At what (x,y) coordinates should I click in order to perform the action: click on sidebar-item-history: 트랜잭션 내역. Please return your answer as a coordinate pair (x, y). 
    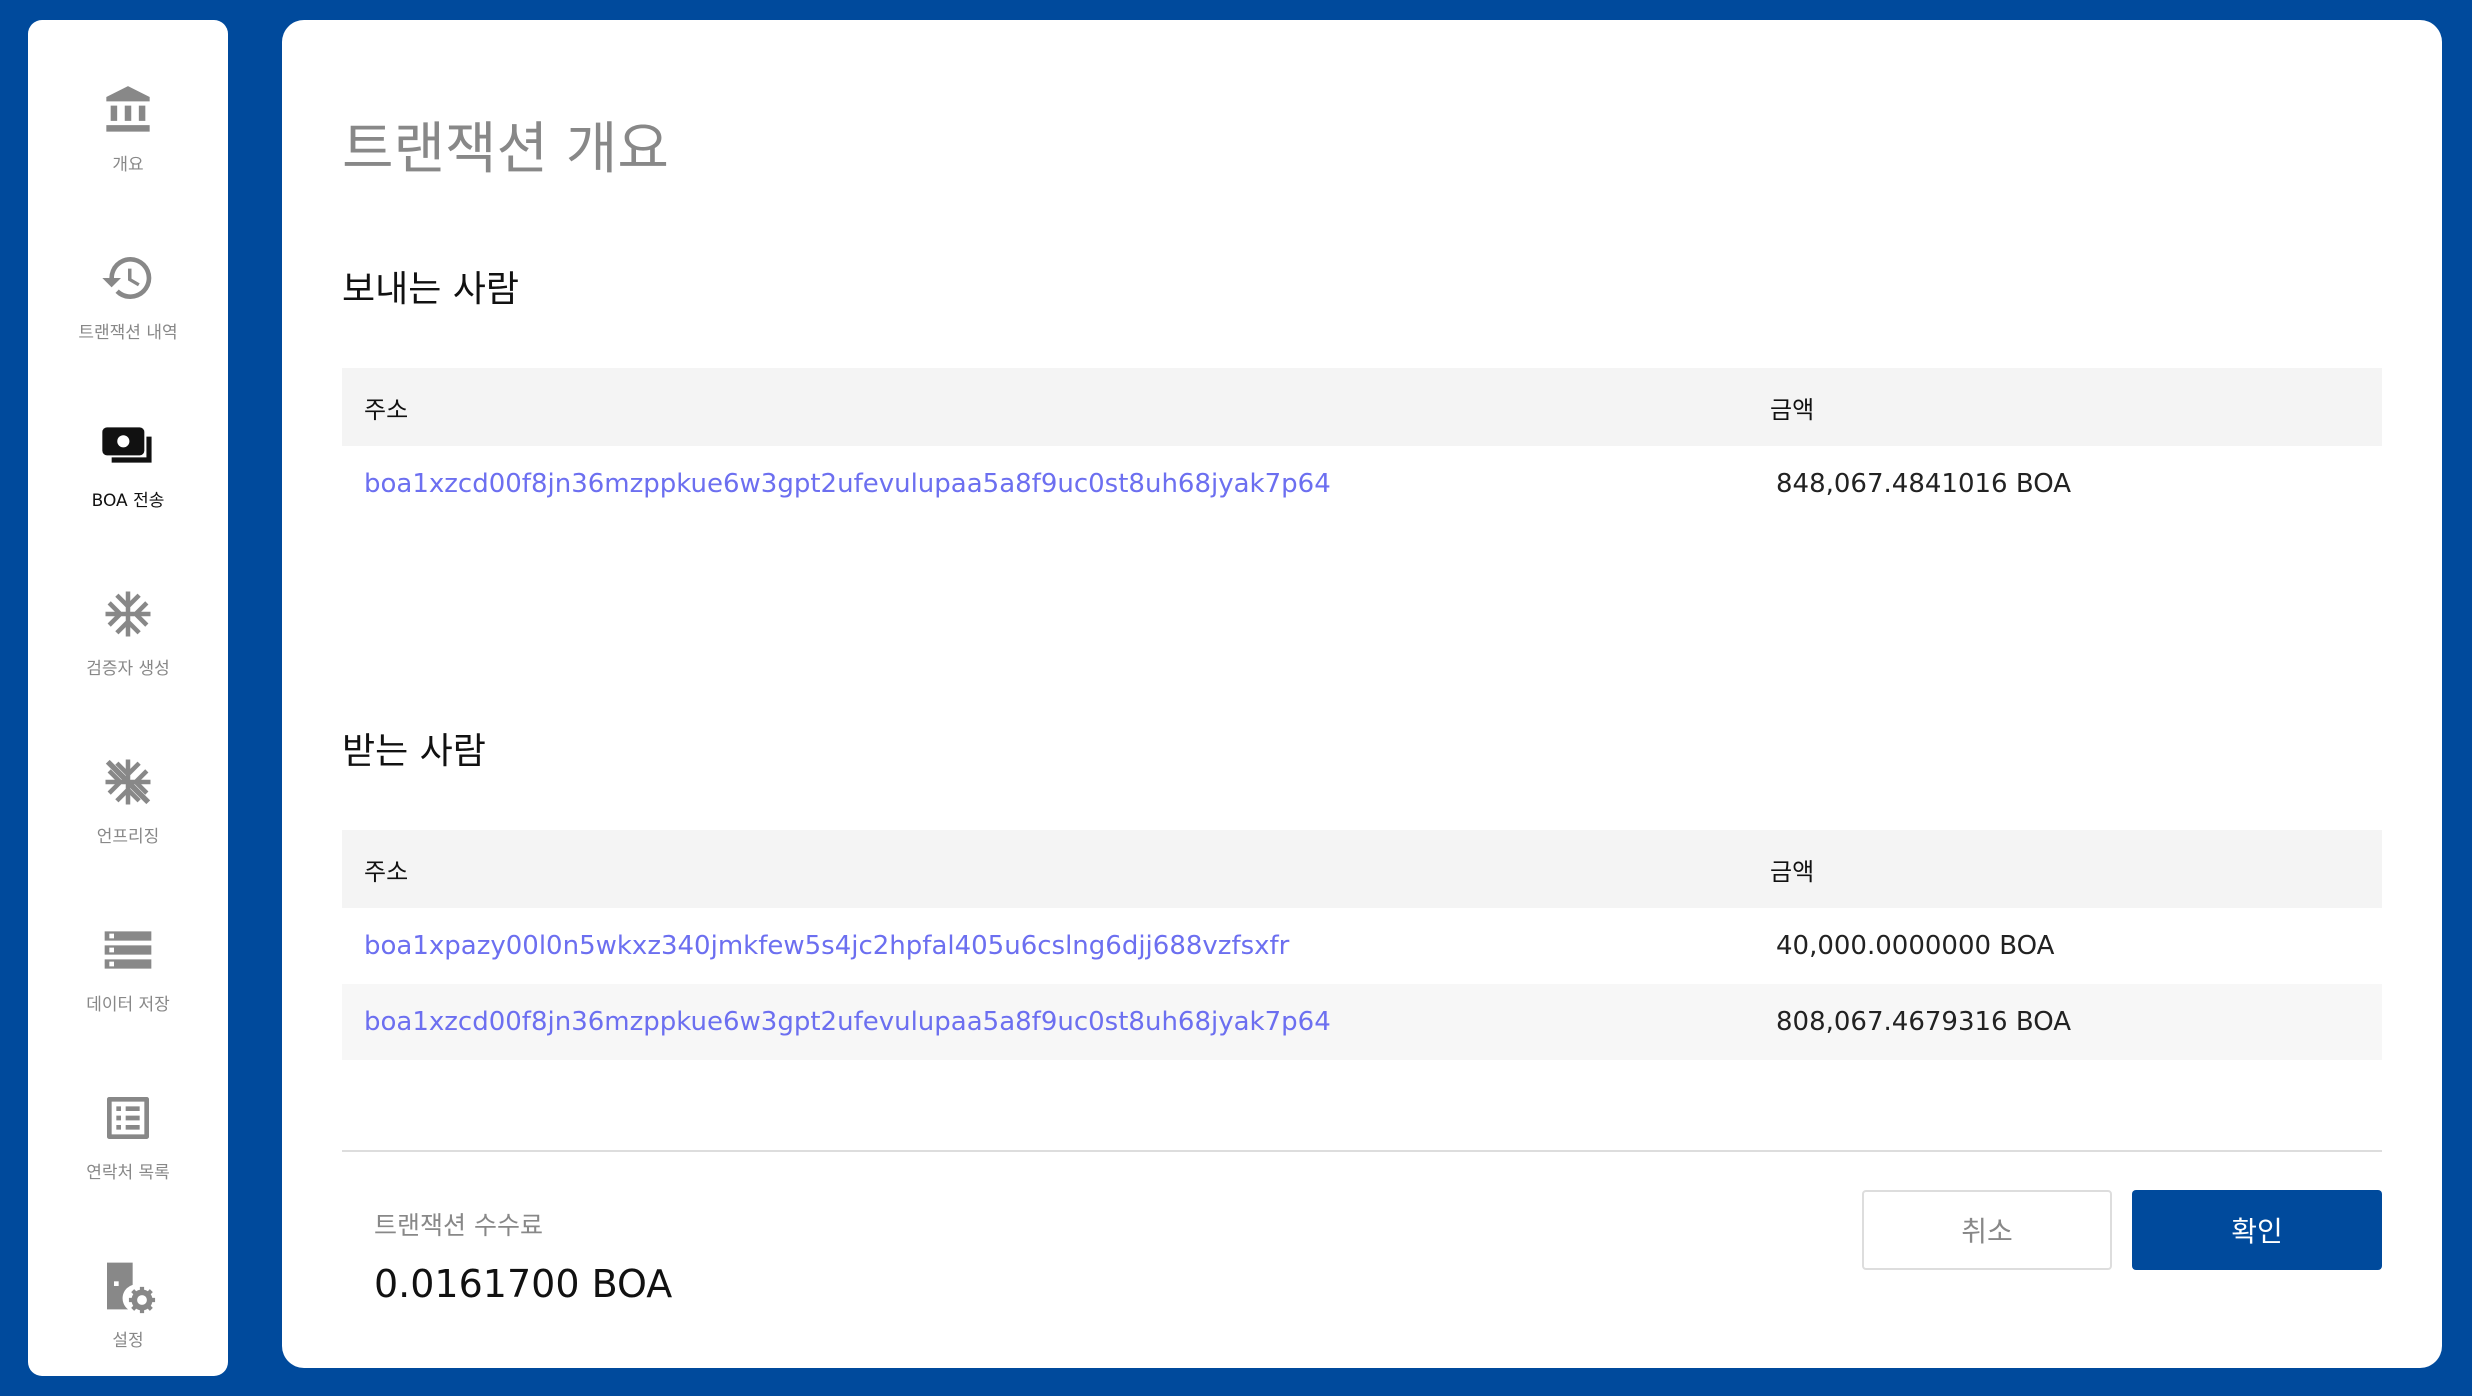
    Looking at the image, I should click on (128, 288).